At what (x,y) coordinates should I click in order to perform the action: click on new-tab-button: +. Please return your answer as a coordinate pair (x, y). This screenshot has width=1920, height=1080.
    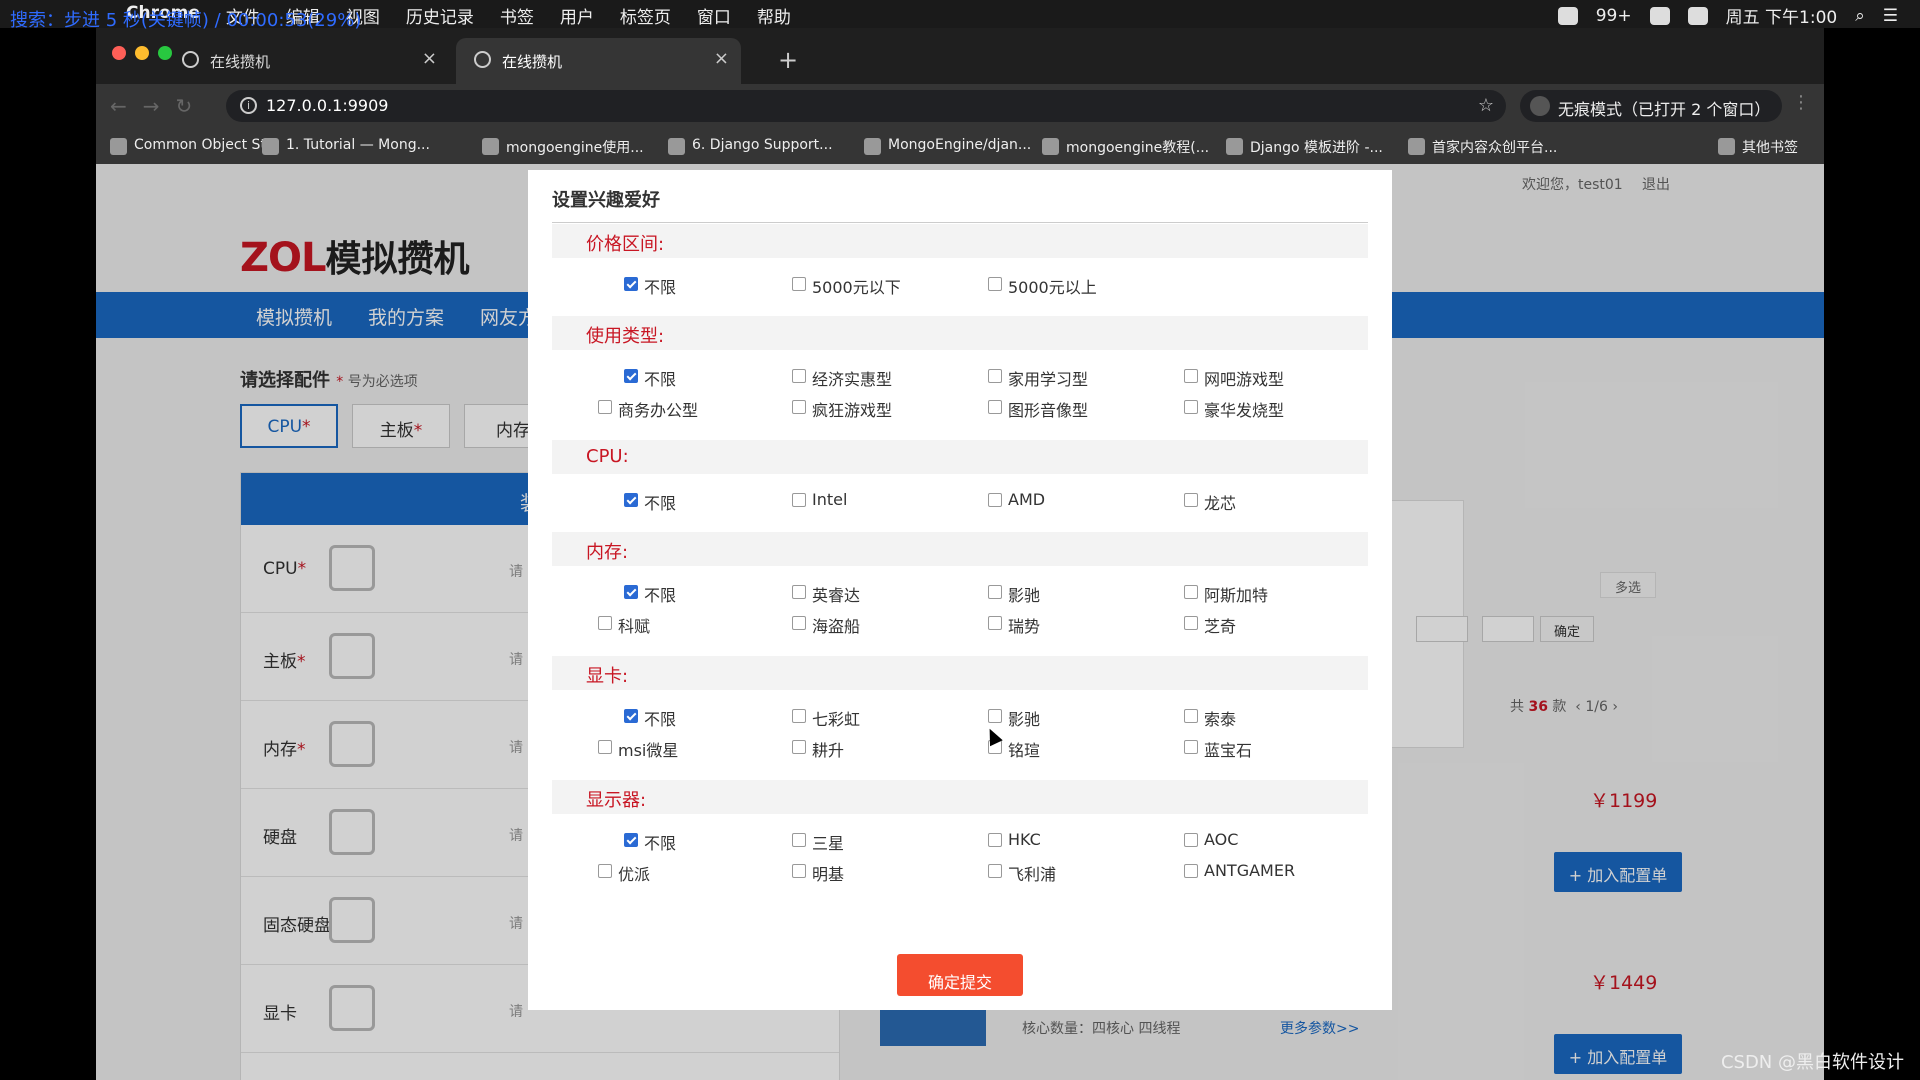
    Looking at the image, I should click on (788, 60).